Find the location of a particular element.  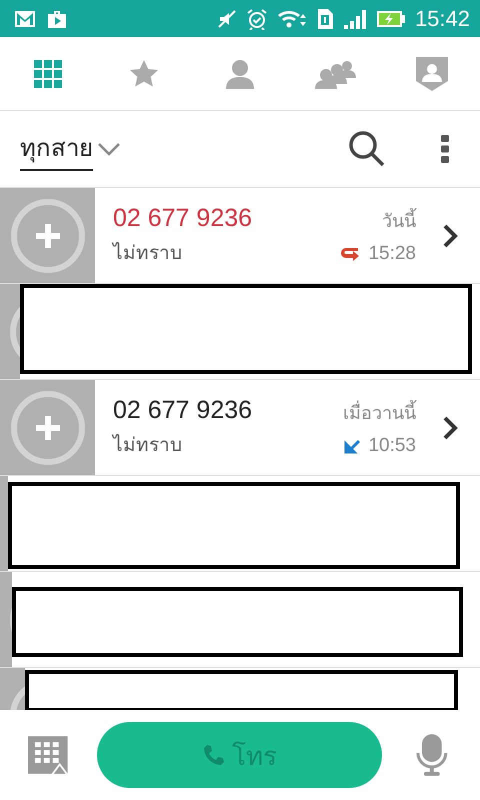

shield-person-icon is located at coordinates (432, 74).